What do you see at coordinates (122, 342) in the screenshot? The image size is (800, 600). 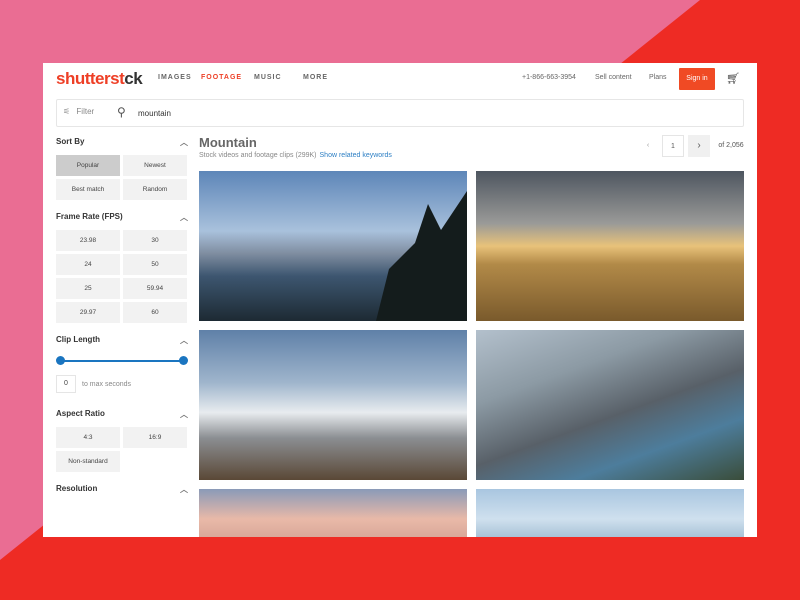 I see `clip-length-header: Clip Length ︿` at bounding box center [122, 342].